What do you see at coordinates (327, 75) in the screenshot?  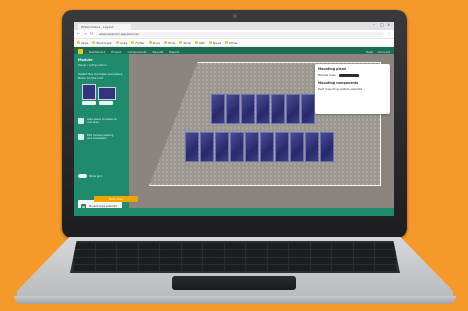 I see `module-rows-label: Module rows` at bounding box center [327, 75].